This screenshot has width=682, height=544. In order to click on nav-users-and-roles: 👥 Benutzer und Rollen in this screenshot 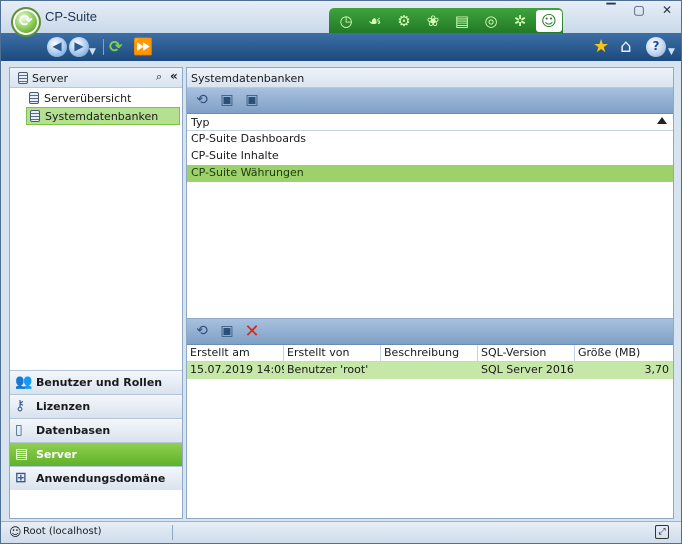, I will do `click(96, 382)`.